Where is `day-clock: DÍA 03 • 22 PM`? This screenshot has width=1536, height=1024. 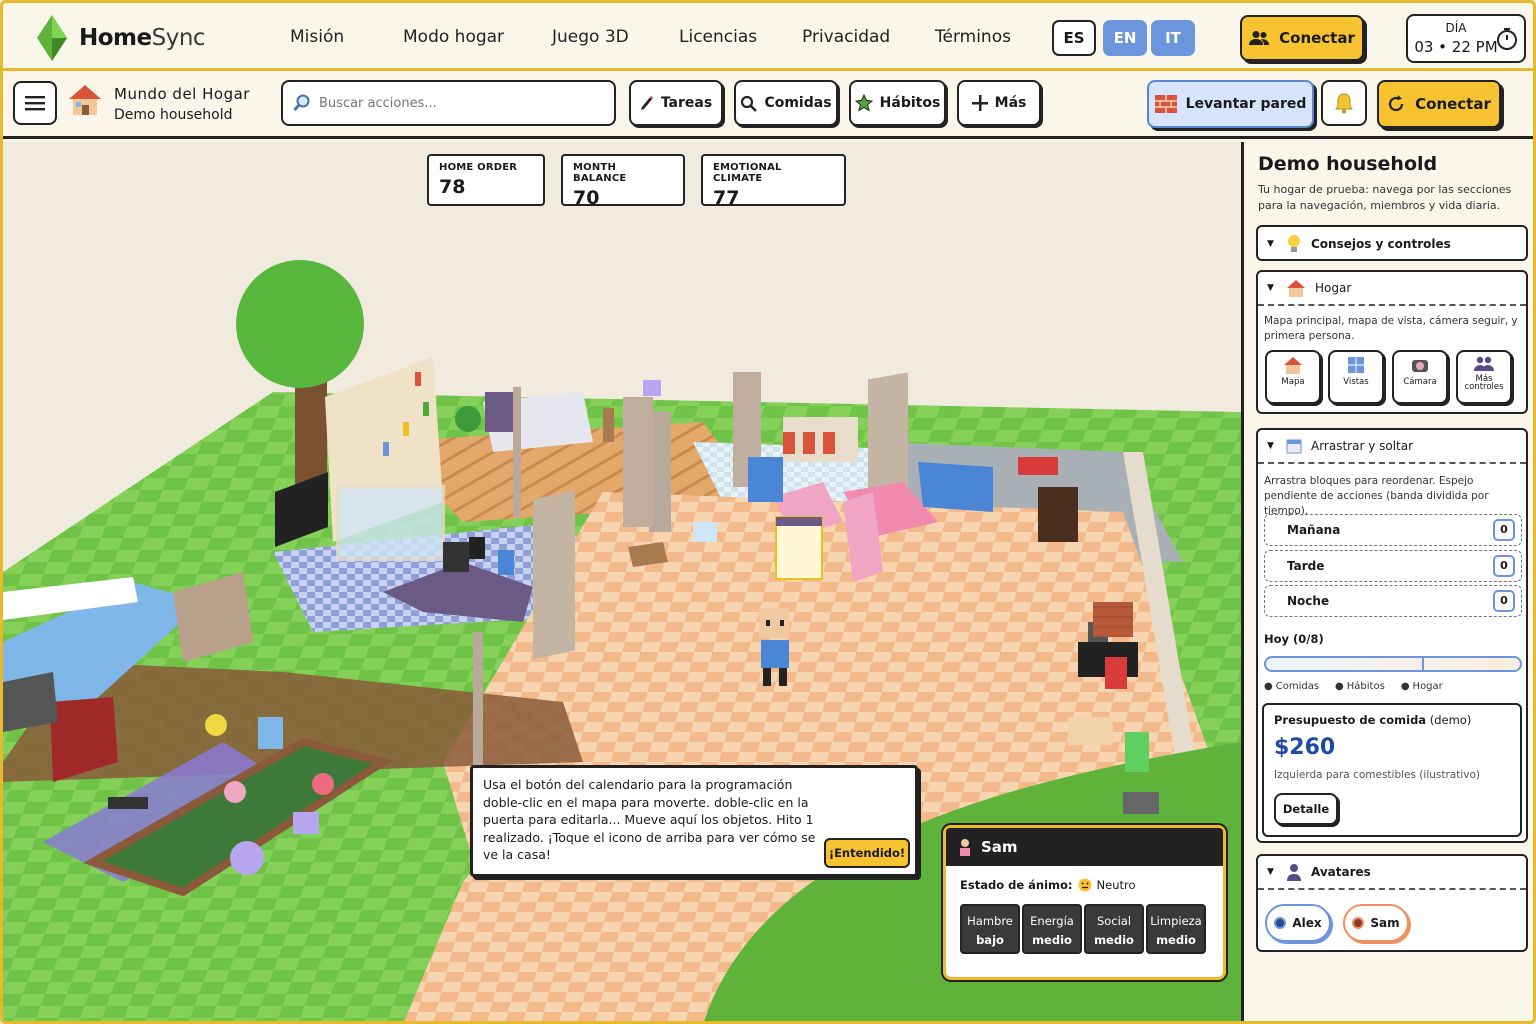 day-clock: DÍA 03 • 22 PM is located at coordinates (1466, 38).